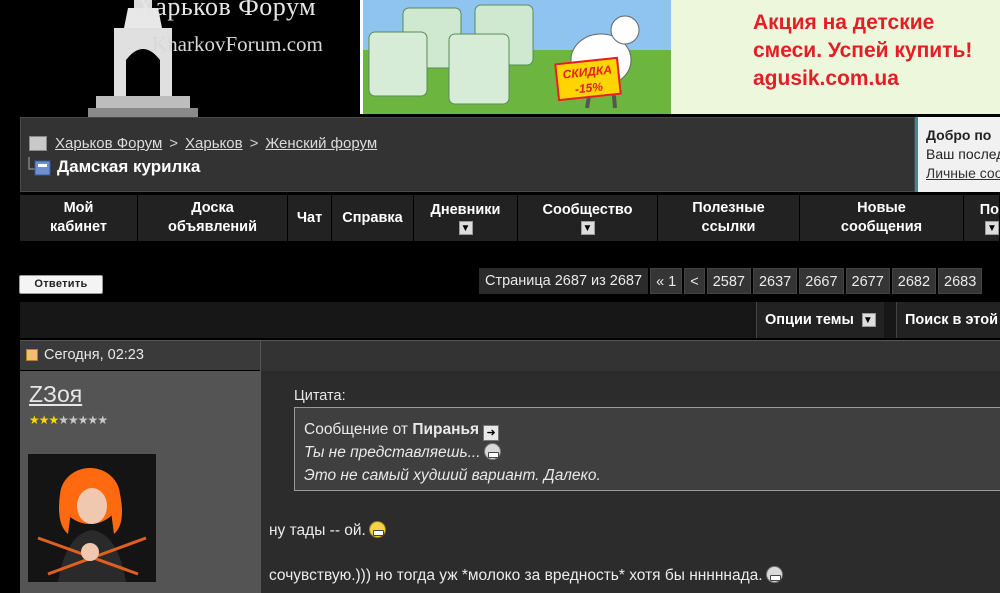  What do you see at coordinates (79, 218) in the screenshot?
I see `nav-my-cabinet: Мой кабинет` at bounding box center [79, 218].